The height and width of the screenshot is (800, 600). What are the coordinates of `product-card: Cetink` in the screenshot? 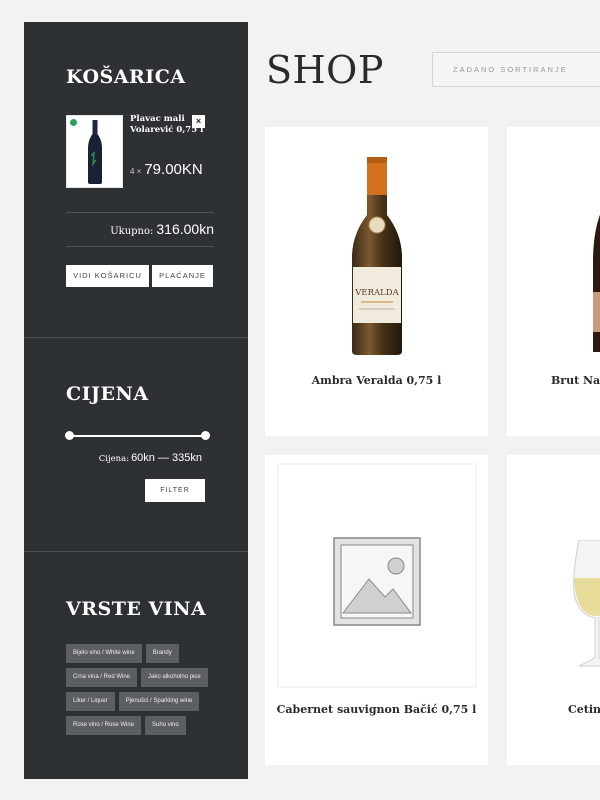 It's located at (553, 610).